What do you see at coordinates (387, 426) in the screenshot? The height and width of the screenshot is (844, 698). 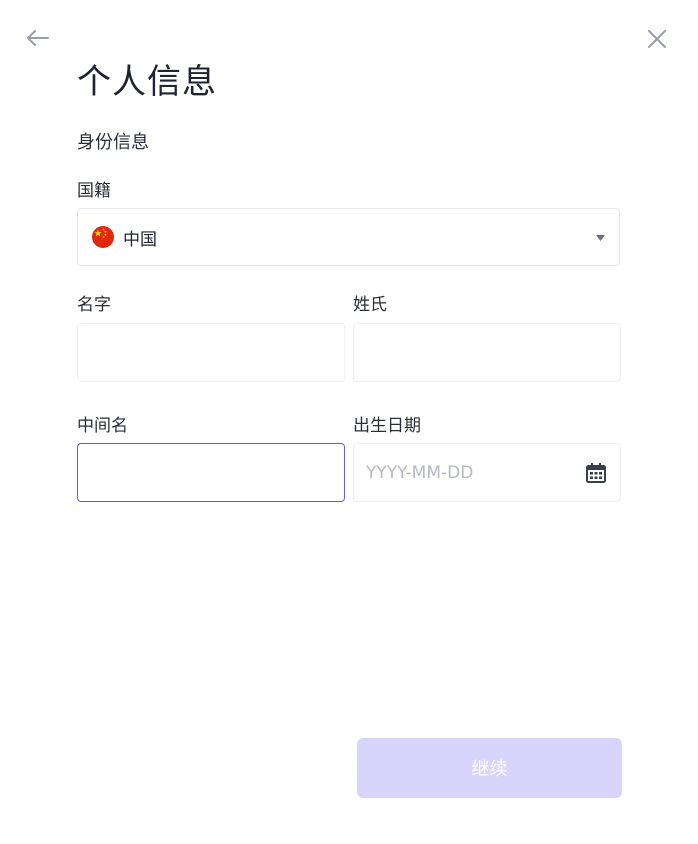 I see `birth-date-label: 出生日期` at bounding box center [387, 426].